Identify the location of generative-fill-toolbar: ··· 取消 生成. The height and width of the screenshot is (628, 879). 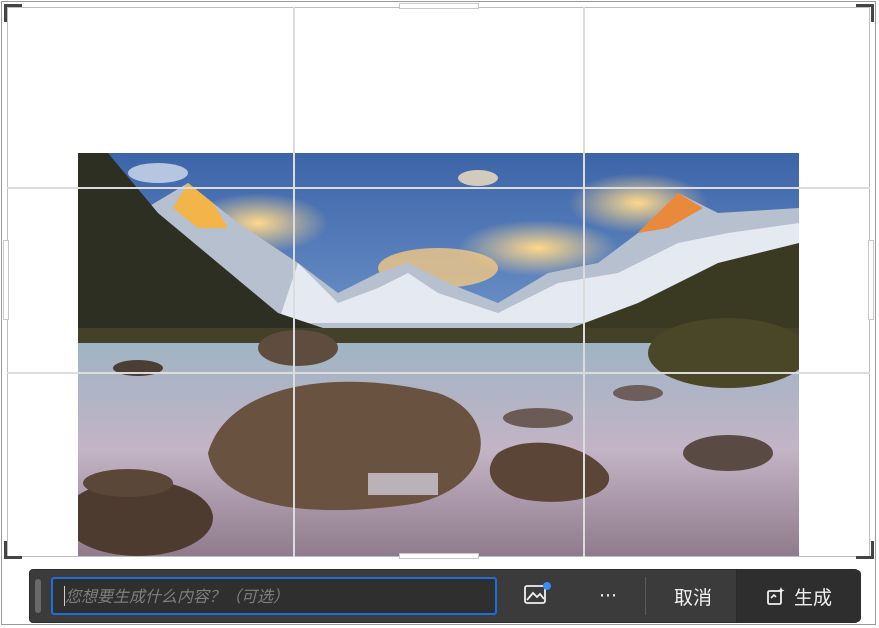
(445, 596).